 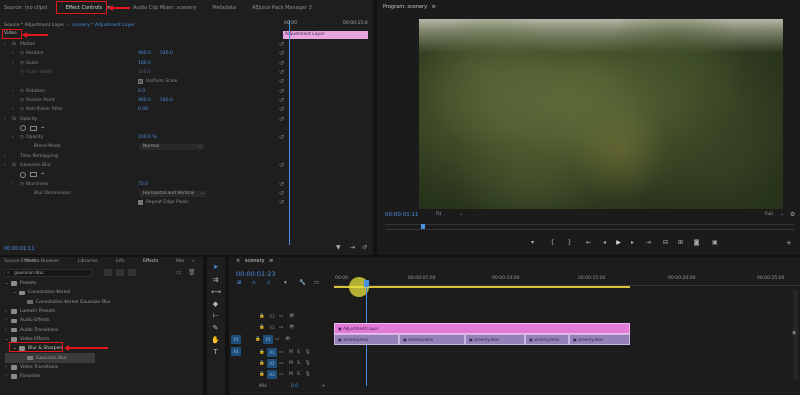 I want to click on property-opacity: › ◷ Opacity 100.0 % ↺, so click(x=144, y=137).